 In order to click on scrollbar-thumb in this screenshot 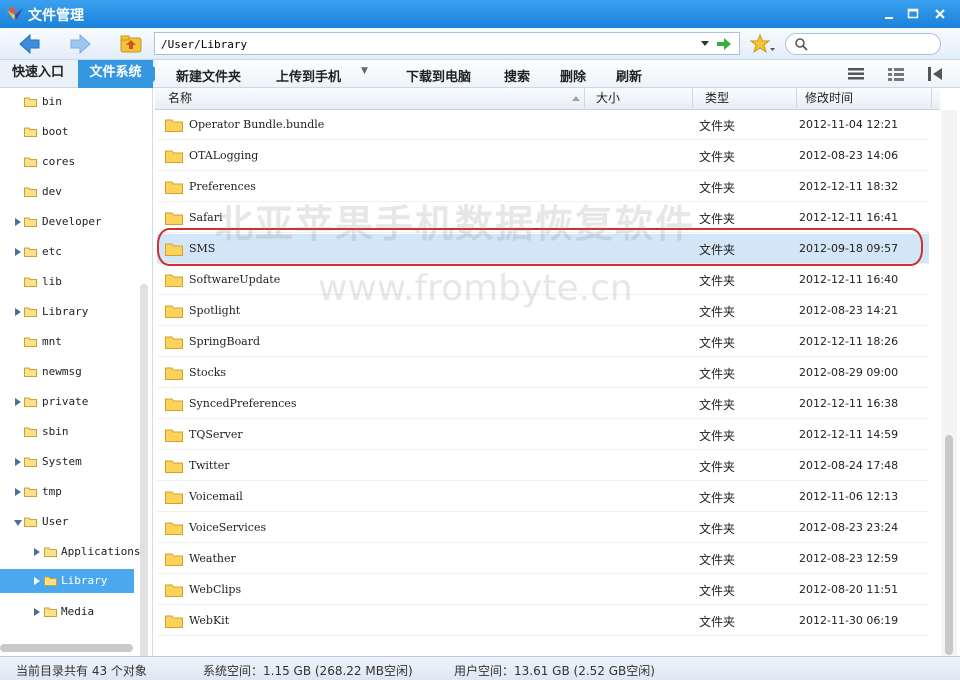, I will do `click(949, 545)`.